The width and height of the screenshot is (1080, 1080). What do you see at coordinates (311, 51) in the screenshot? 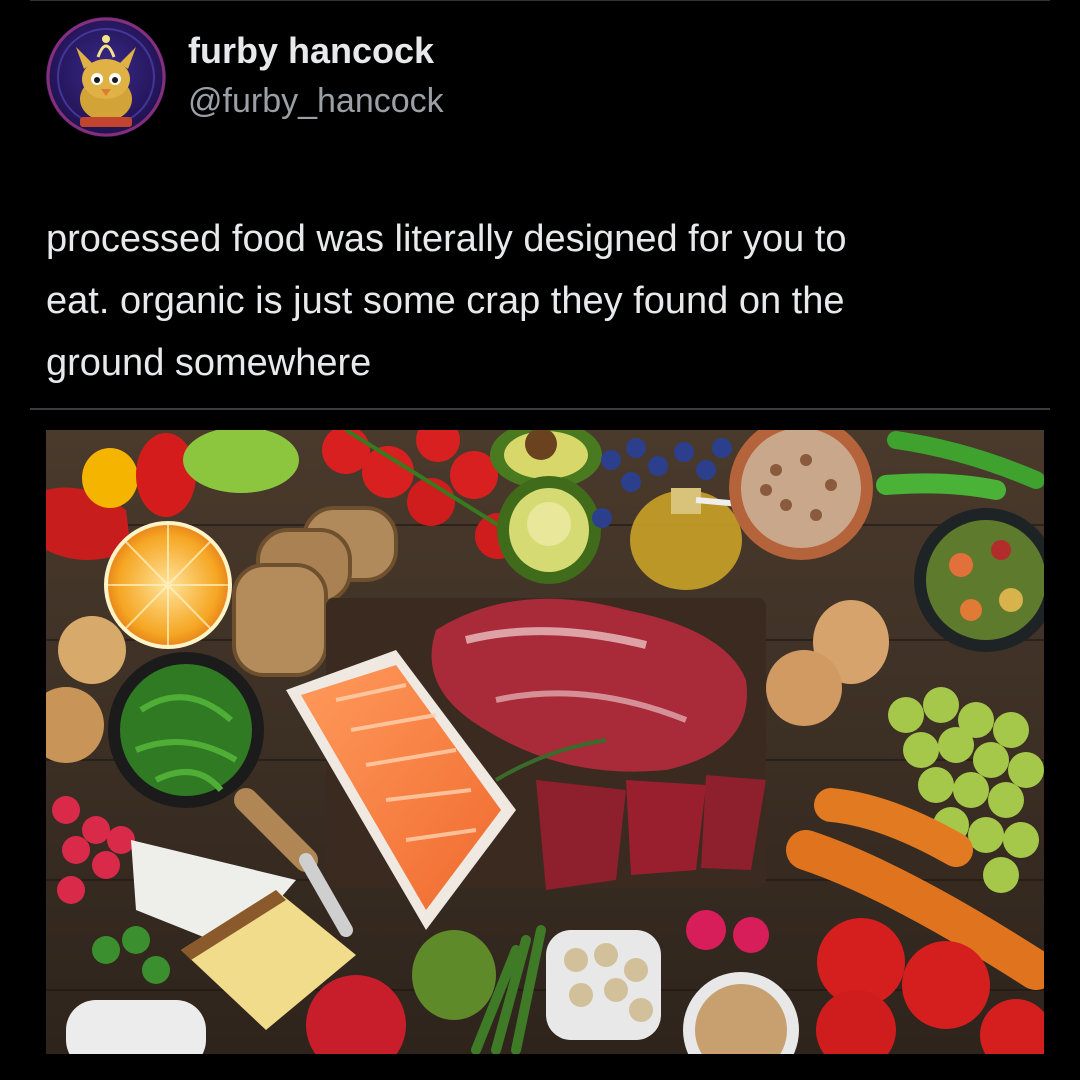
I see `display-name: furby hancock` at bounding box center [311, 51].